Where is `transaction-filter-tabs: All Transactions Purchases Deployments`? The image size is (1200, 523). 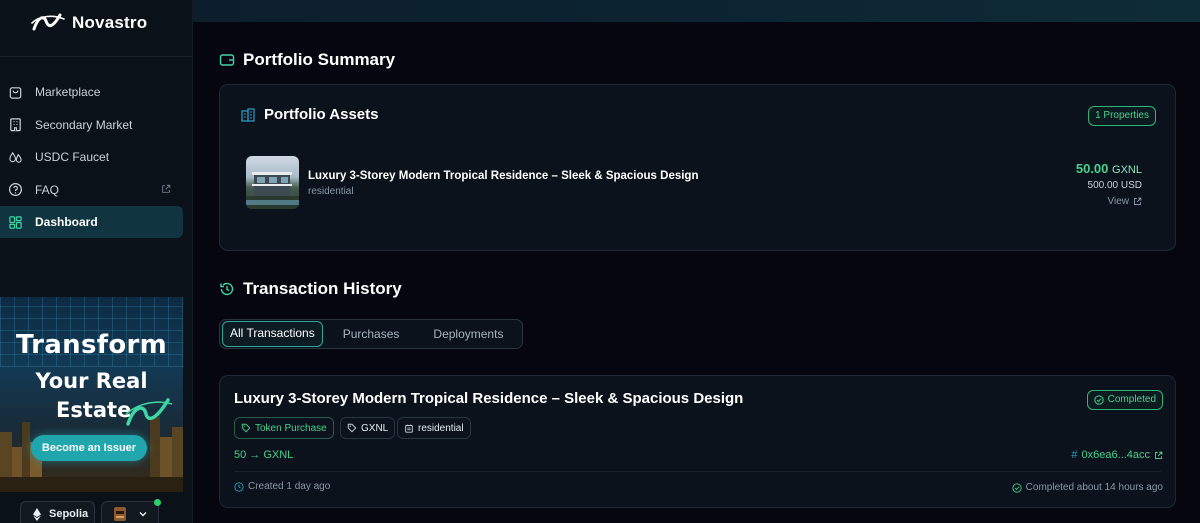 transaction-filter-tabs: All Transactions Purchases Deployments is located at coordinates (371, 334).